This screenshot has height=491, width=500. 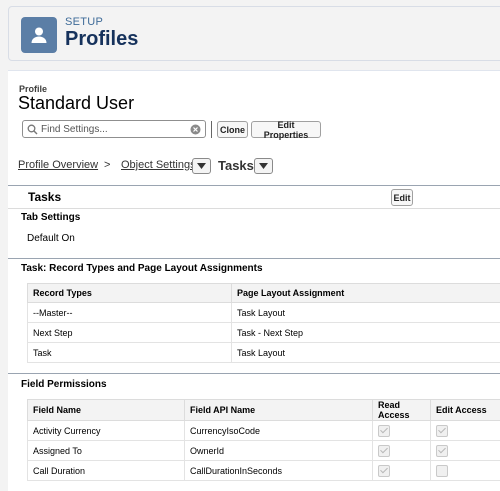 I want to click on table-row: Assigned ToOwnerId, so click(x=264, y=451).